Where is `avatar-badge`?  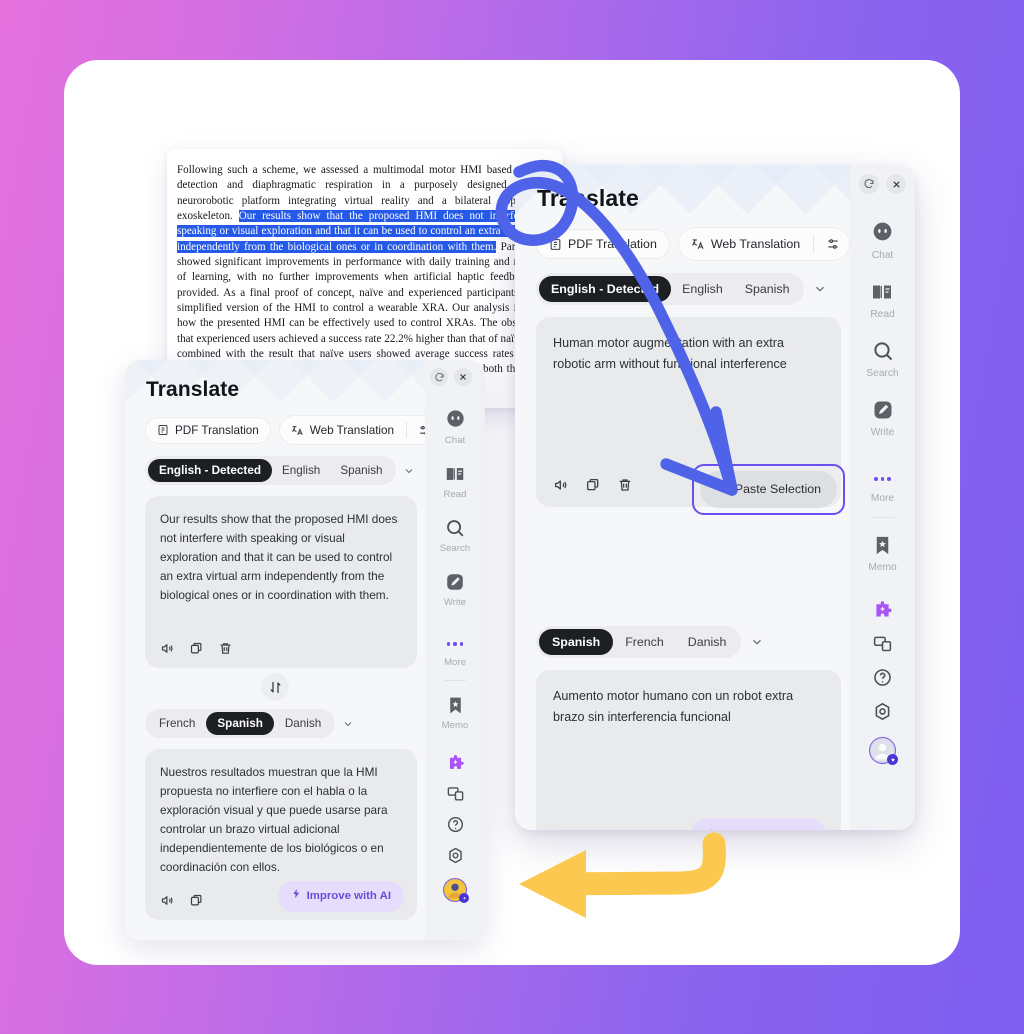
avatar-badge is located at coordinates (892, 759).